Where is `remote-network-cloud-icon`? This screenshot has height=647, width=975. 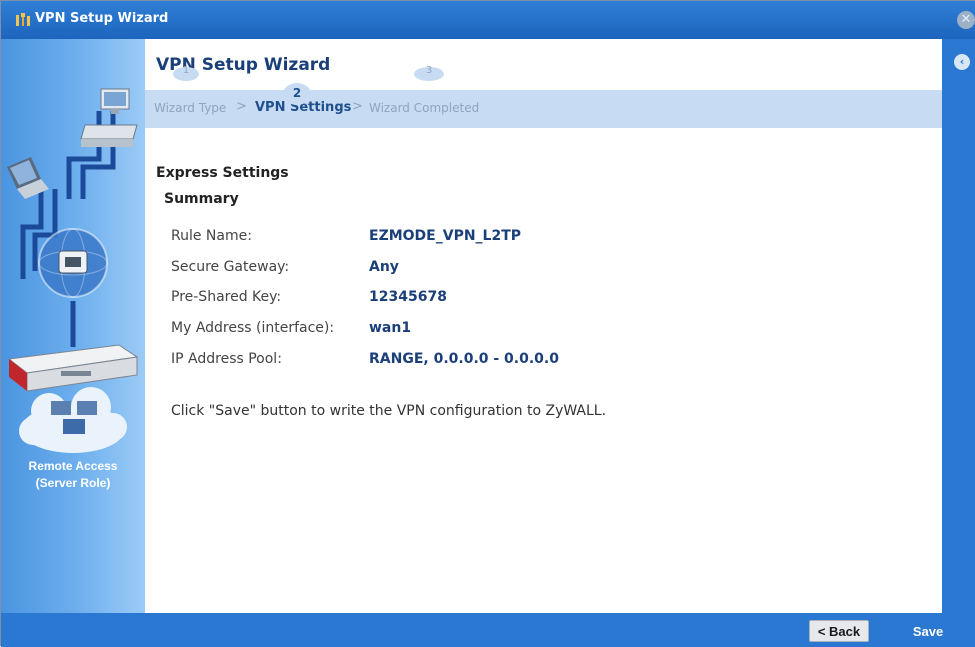 remote-network-cloud-icon is located at coordinates (73, 420).